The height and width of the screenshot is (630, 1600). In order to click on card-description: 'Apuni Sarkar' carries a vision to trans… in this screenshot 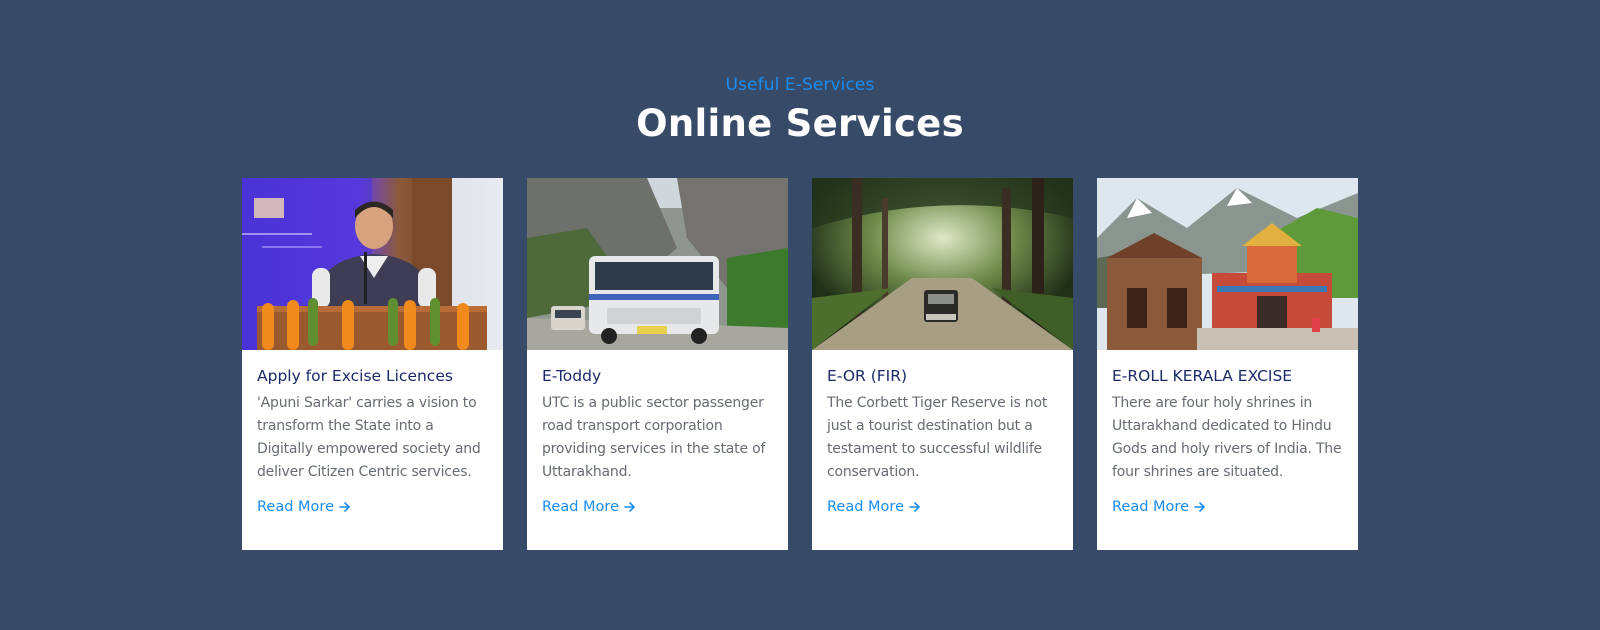, I will do `click(369, 437)`.